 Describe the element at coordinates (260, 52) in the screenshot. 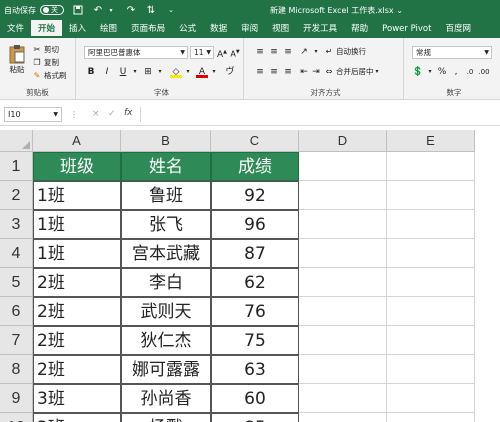

I see `align-top-icon: ≡` at that location.